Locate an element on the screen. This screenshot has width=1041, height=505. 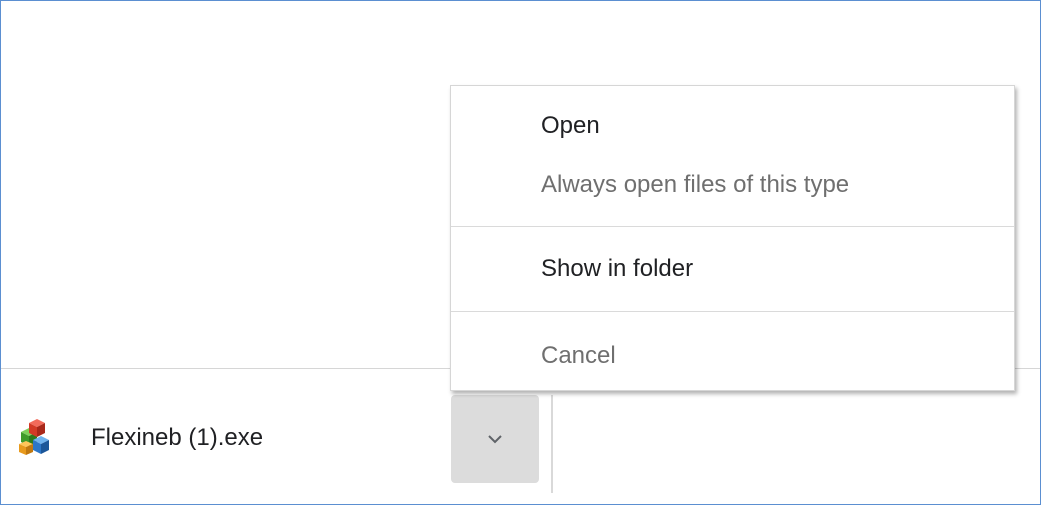
menu-item-cancel: Cancel is located at coordinates (732, 356).